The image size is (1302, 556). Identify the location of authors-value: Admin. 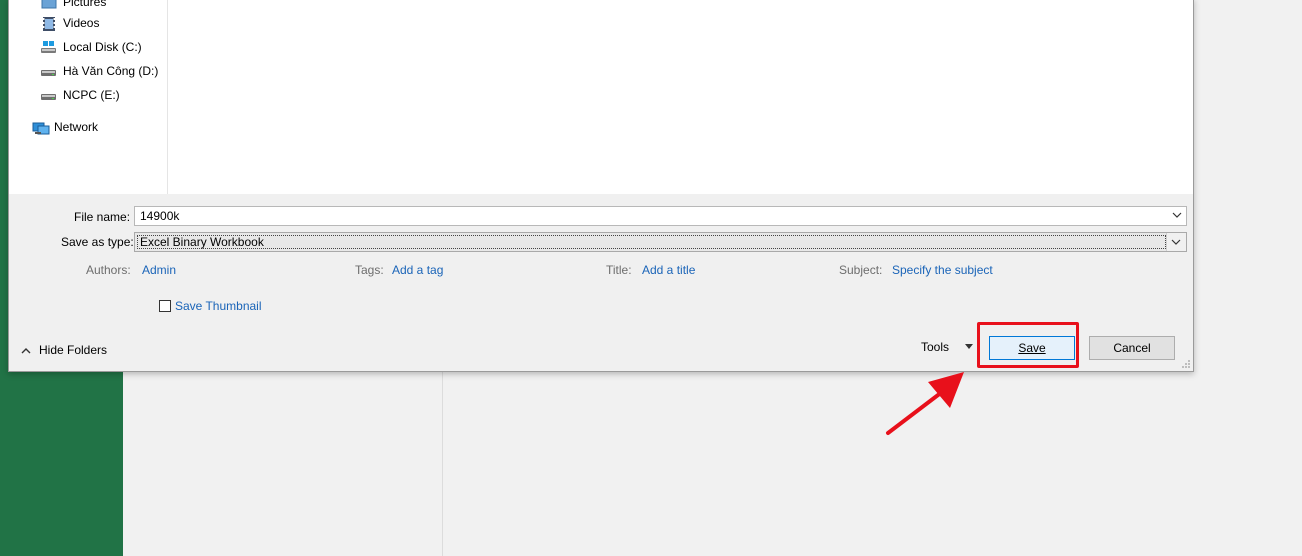
(159, 270).